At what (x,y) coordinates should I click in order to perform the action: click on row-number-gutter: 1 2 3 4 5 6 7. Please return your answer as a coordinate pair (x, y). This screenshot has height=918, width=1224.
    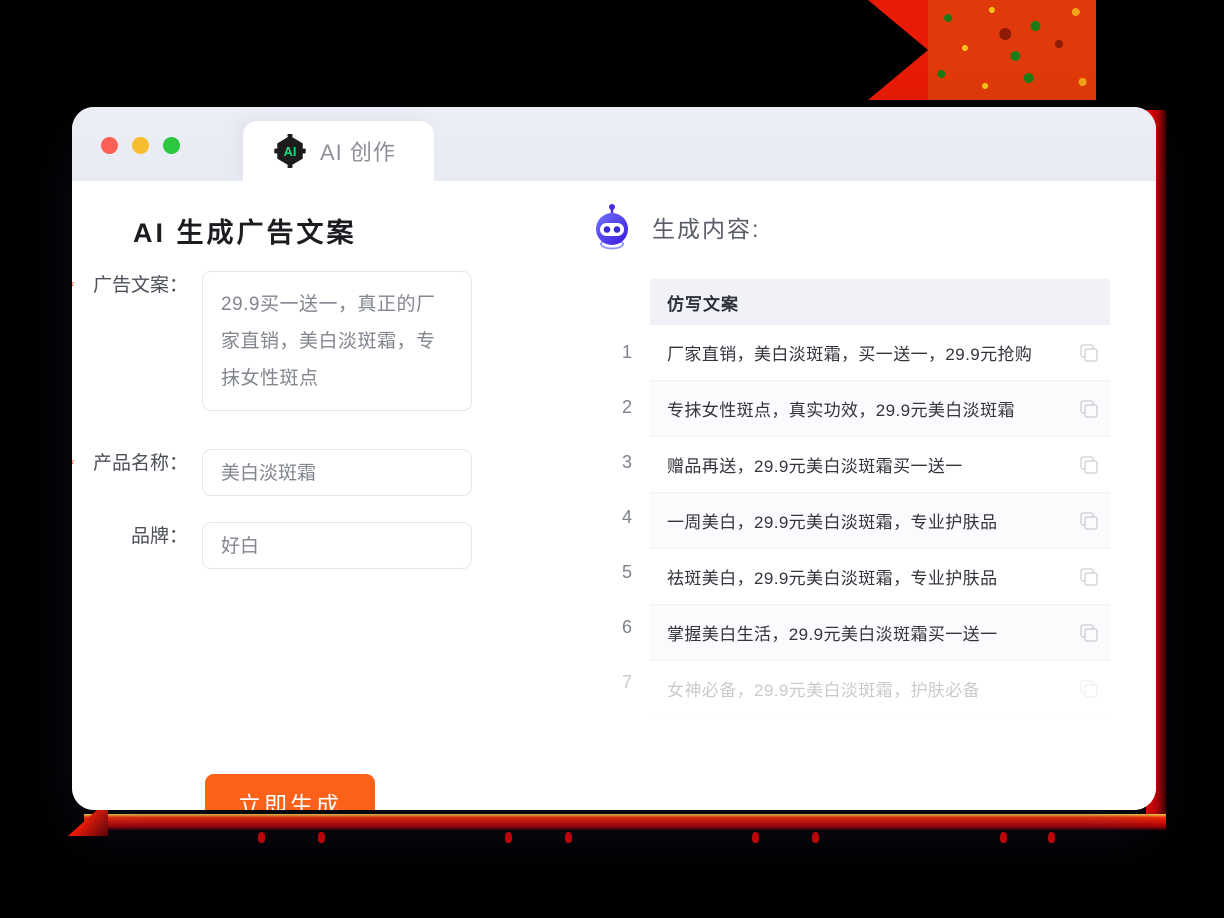
    Looking at the image, I should click on (627, 517).